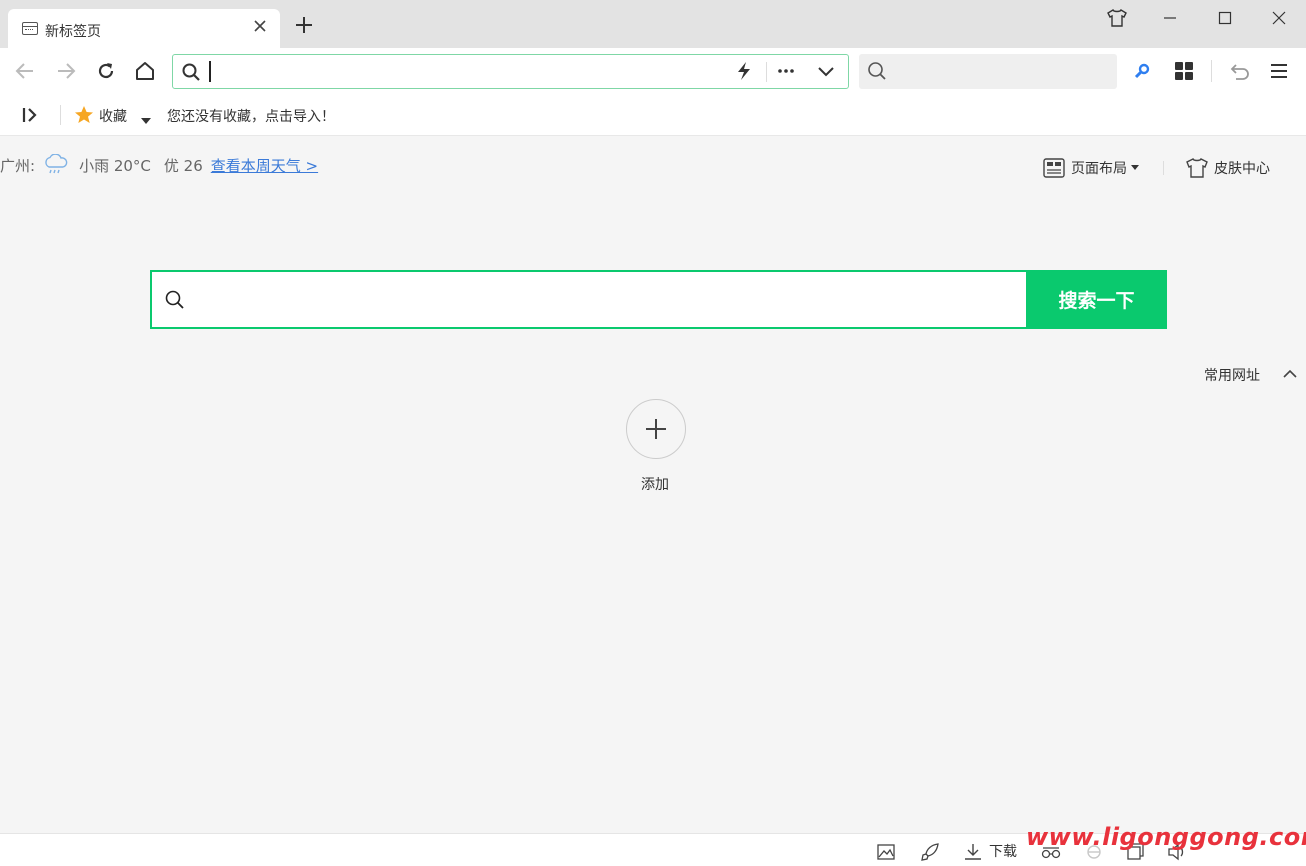 This screenshot has width=1306, height=866. What do you see at coordinates (260, 27) in the screenshot?
I see `close-icon` at bounding box center [260, 27].